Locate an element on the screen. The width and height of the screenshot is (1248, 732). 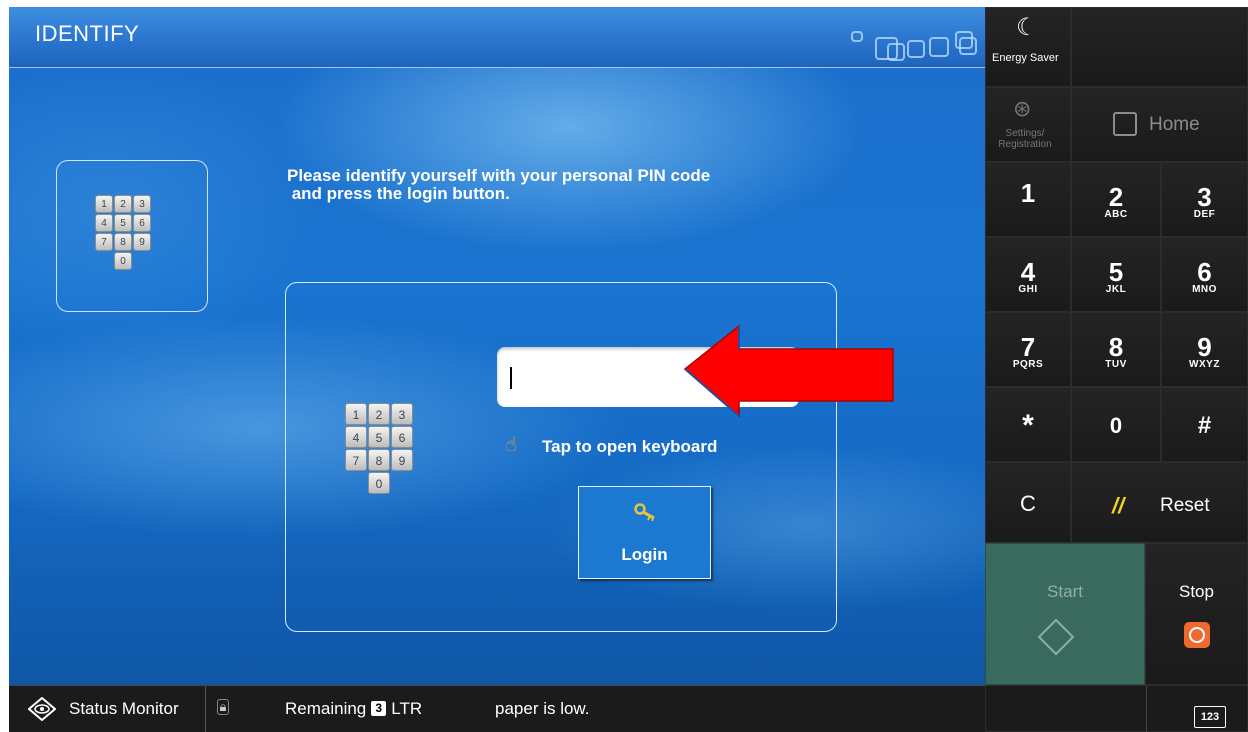
key-hash: # is located at coordinates (1204, 424).